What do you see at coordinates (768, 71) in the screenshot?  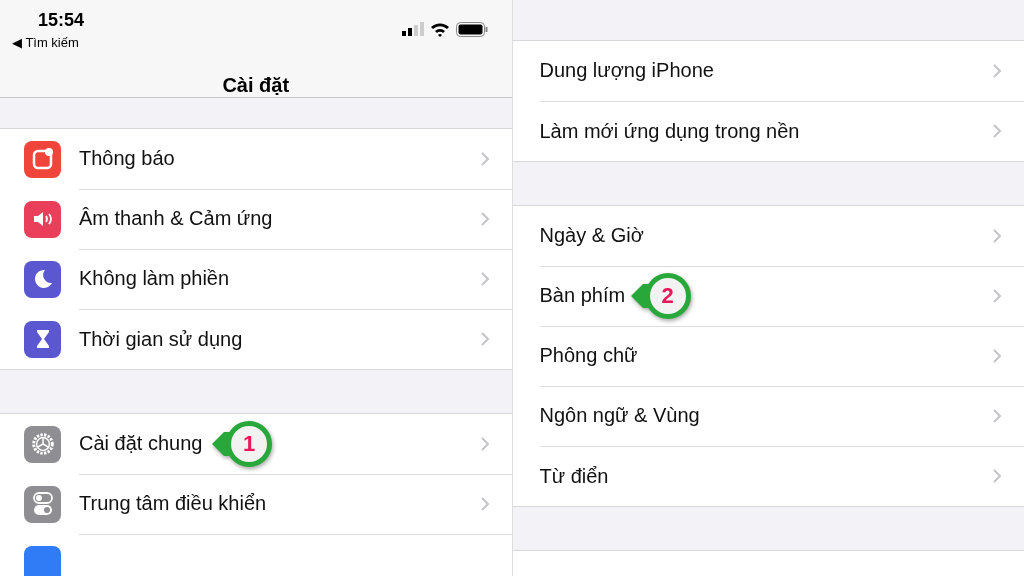 I see `settings-row: Dung lượng iPhone` at bounding box center [768, 71].